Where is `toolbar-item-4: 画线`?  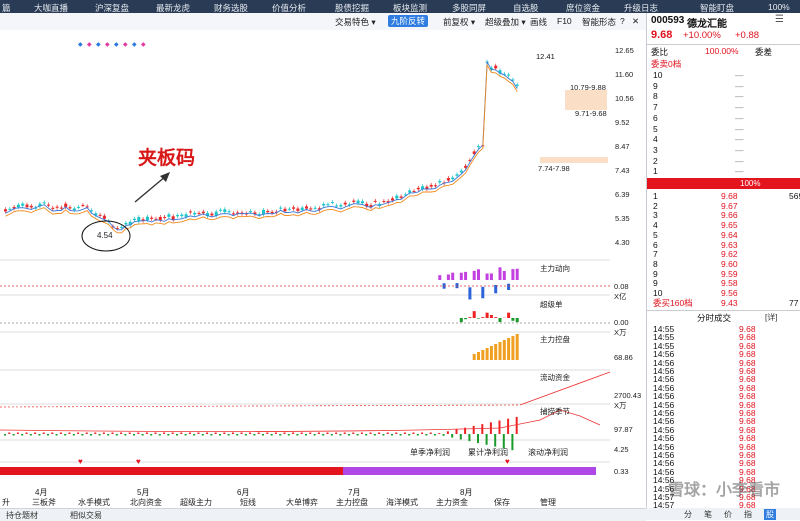
toolbar-item-4: 画线 is located at coordinates (538, 22).